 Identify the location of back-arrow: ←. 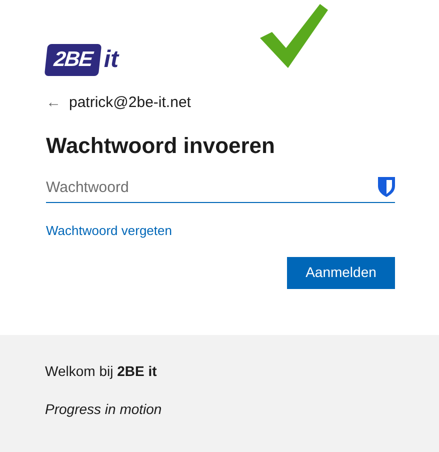
(53, 103).